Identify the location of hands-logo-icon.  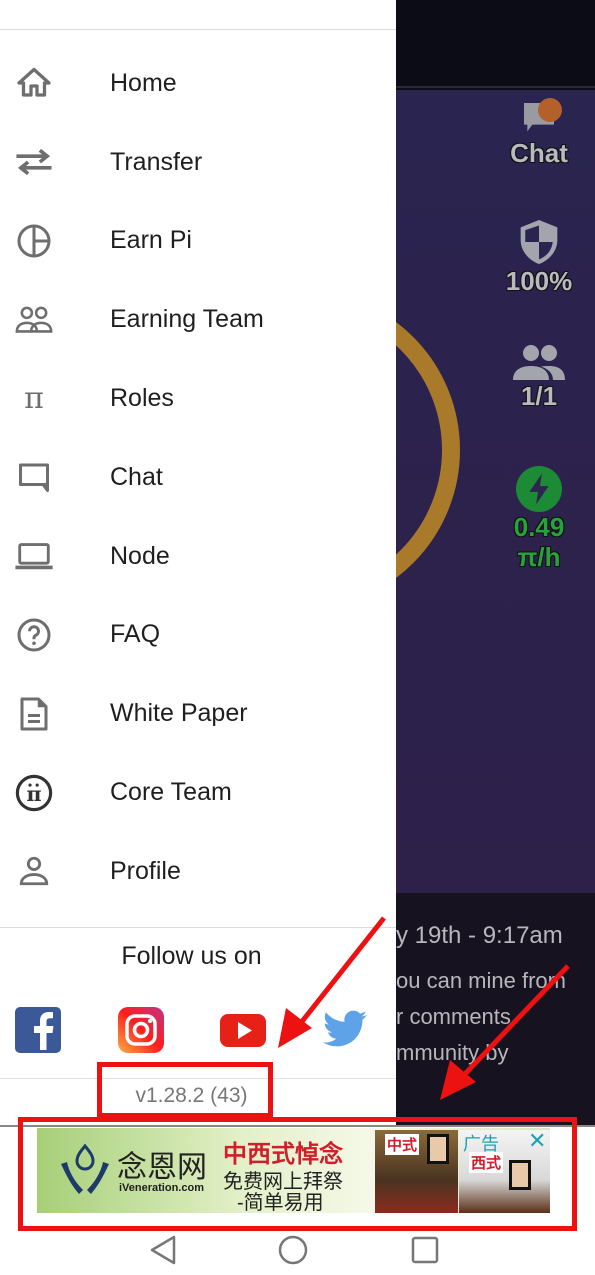
(85, 1168).